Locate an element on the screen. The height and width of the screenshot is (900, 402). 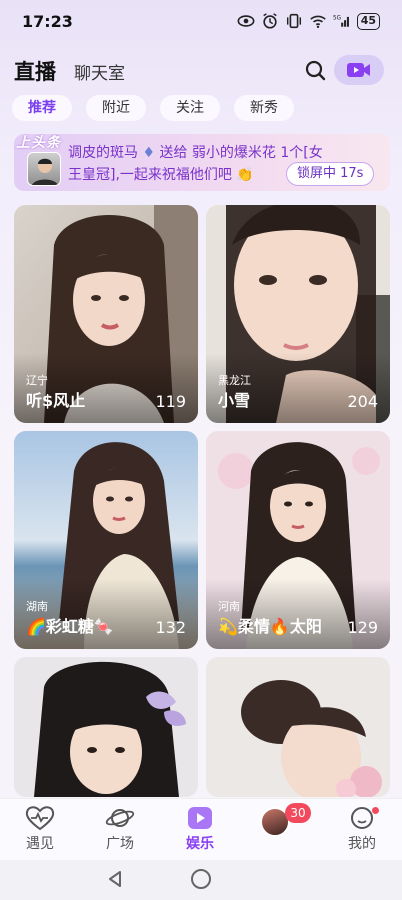
category-tabs: 推荐 附近 关注 新秀 is located at coordinates (153, 108).